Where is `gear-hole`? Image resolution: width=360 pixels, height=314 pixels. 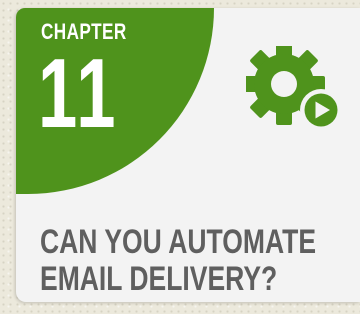
gear-hole is located at coordinates (284, 84).